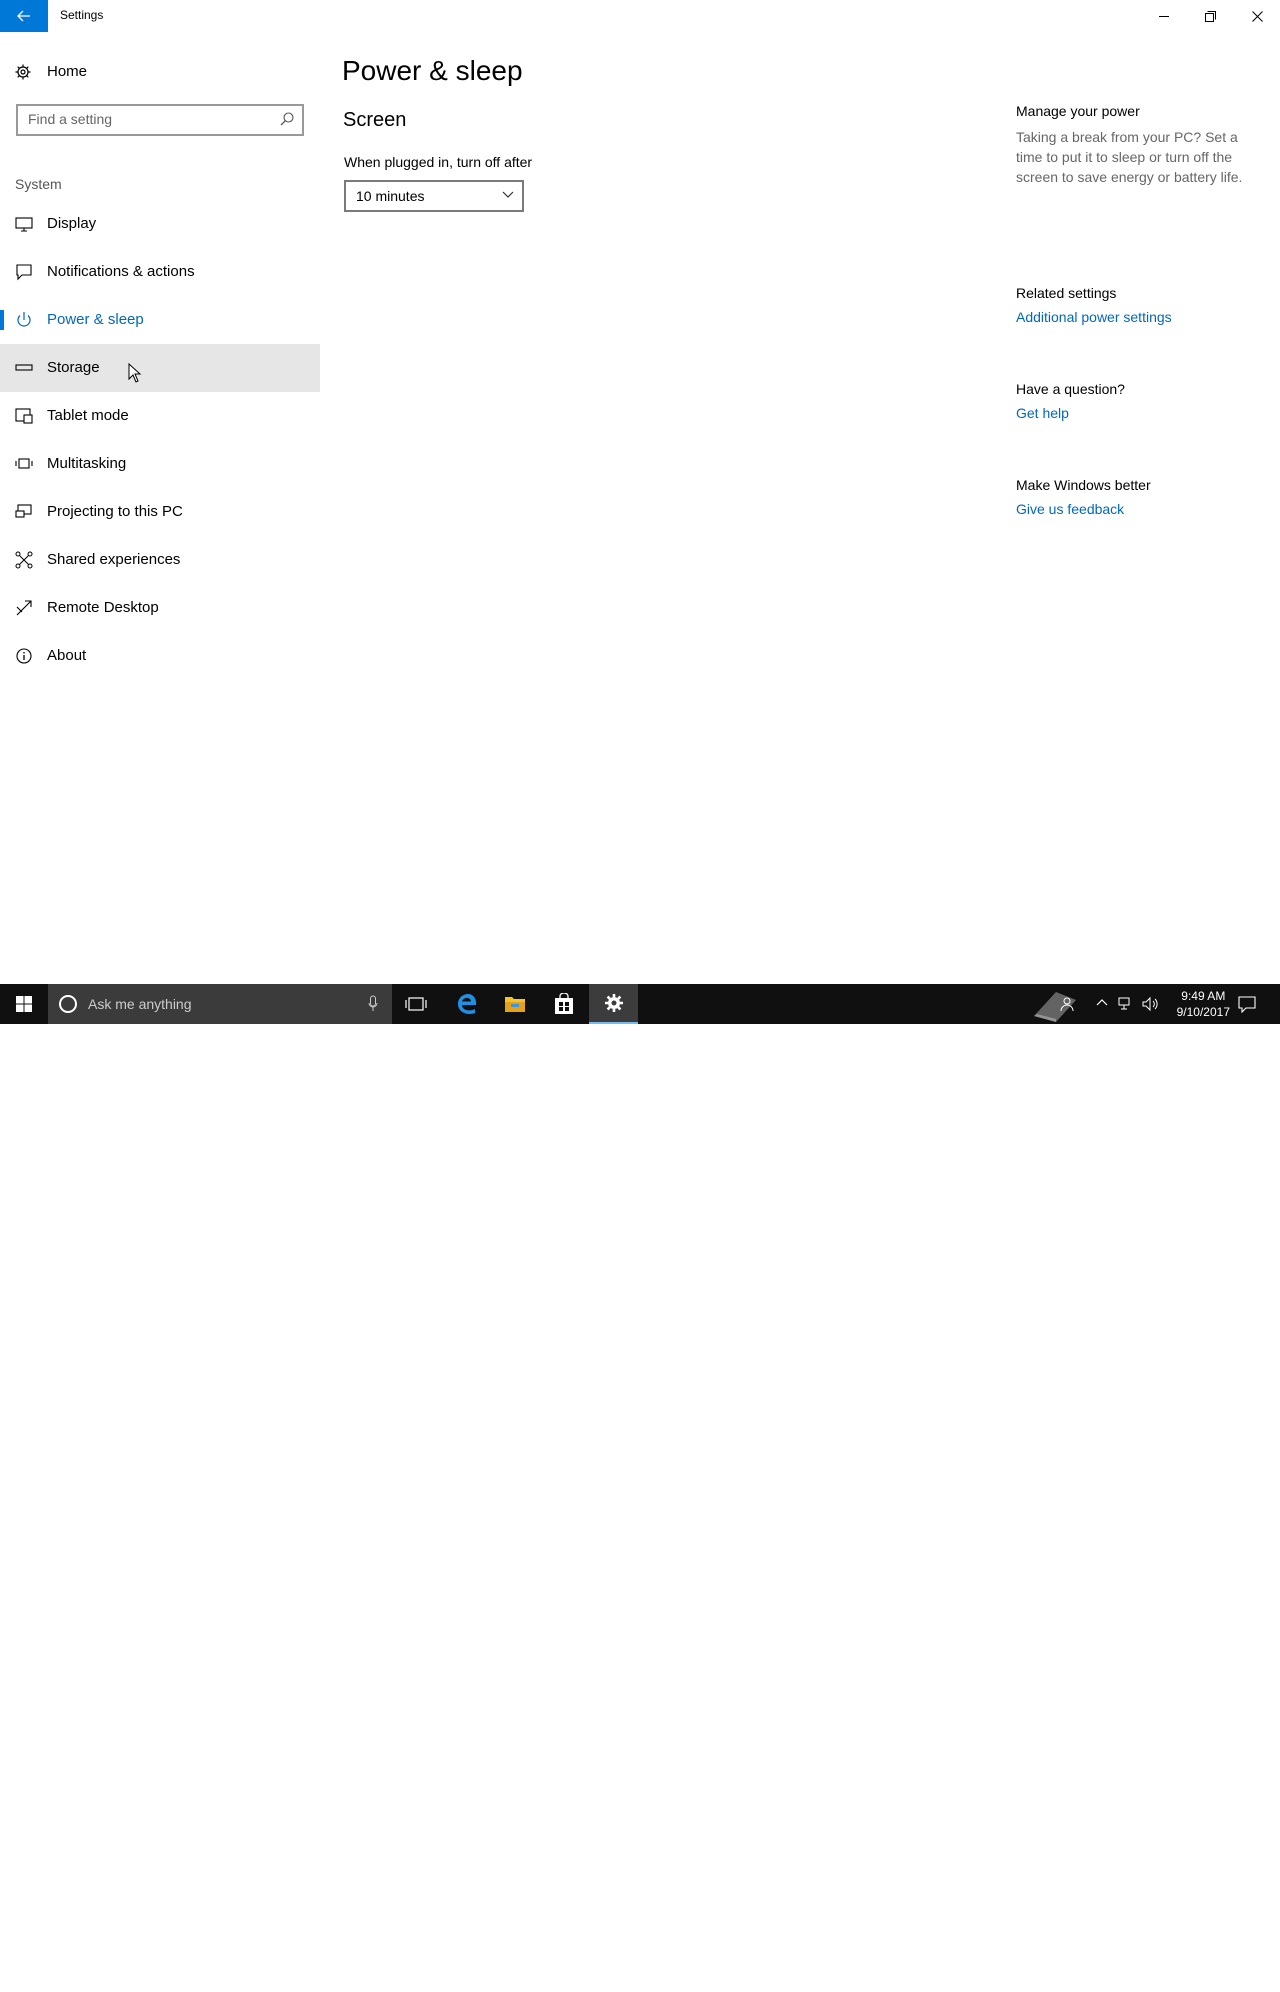 Image resolution: width=1280 pixels, height=1992 pixels. What do you see at coordinates (160, 224) in the screenshot?
I see `sidebar-item-display: Display` at bounding box center [160, 224].